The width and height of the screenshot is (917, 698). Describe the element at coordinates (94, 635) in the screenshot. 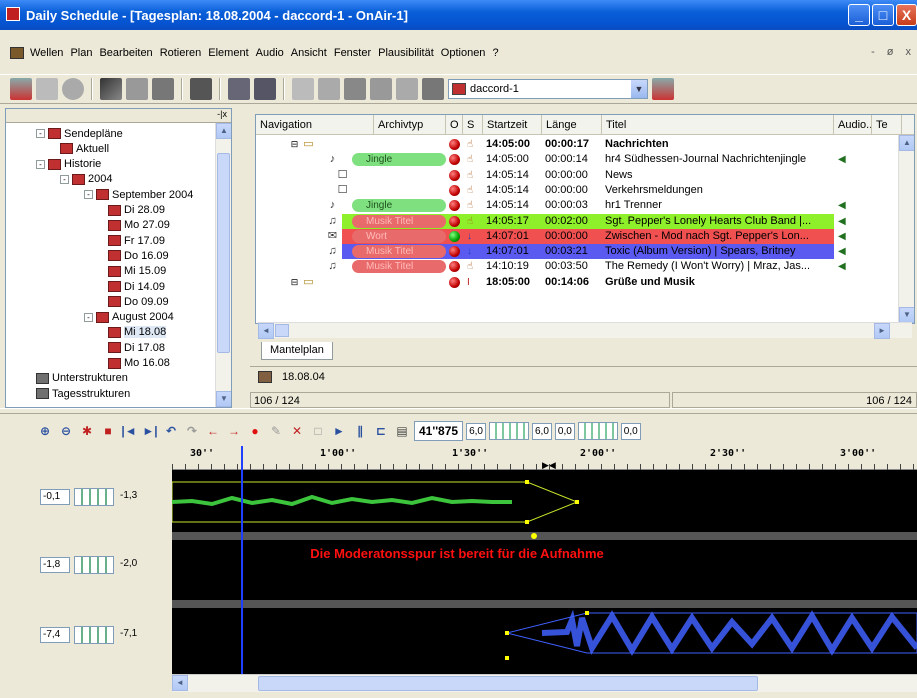

I see `track-3-fader` at that location.